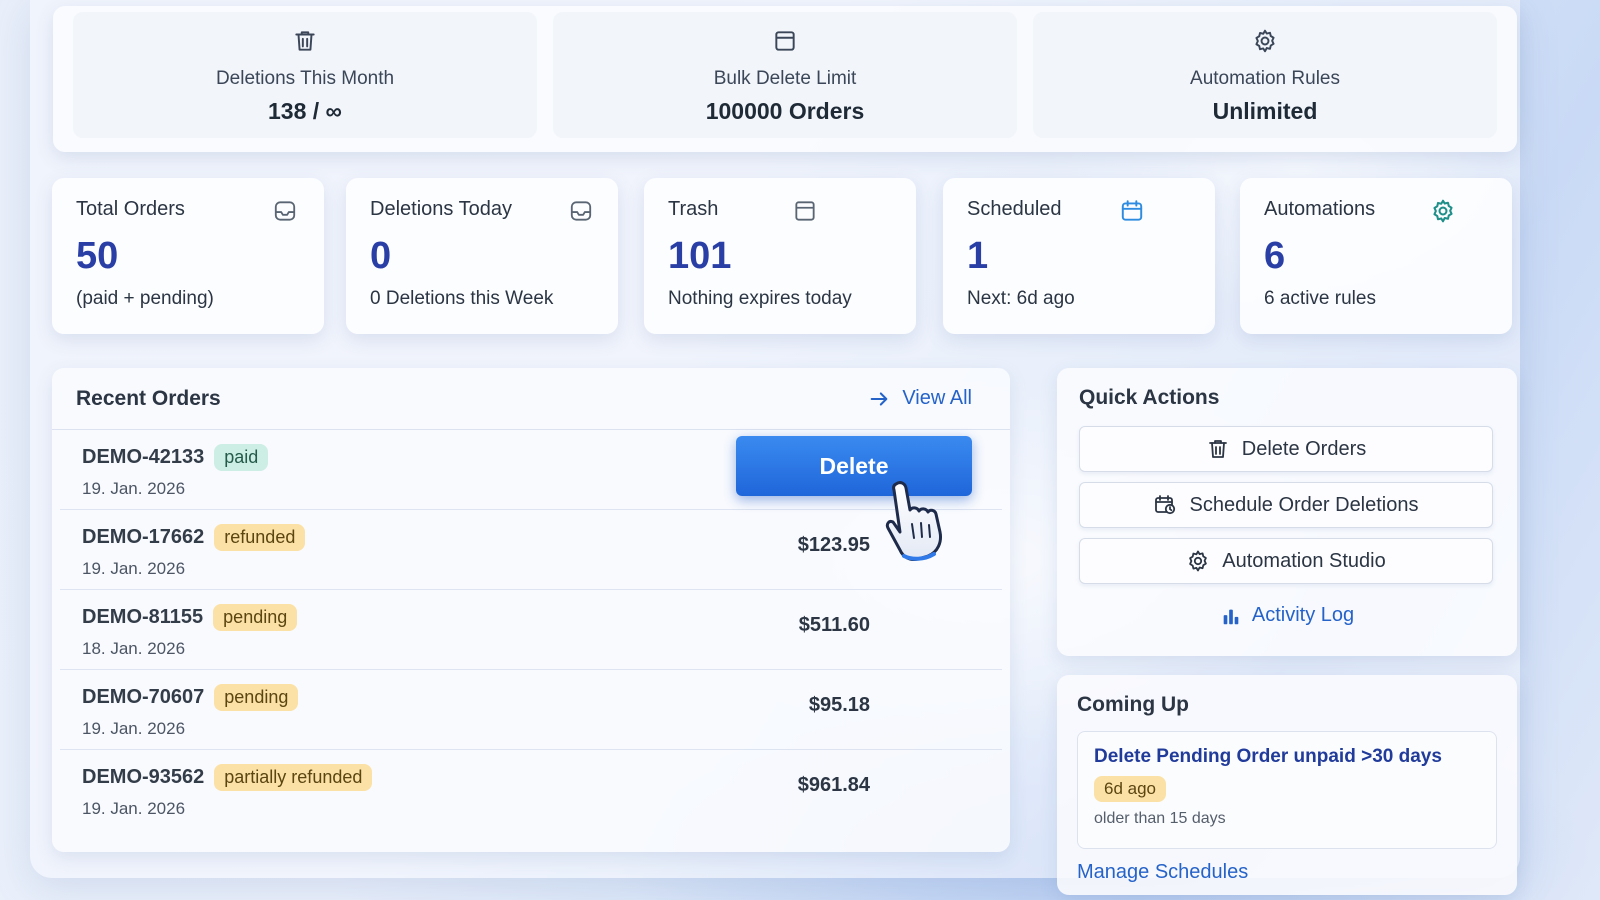 The image size is (1600, 900). I want to click on summary-label: Deletions This Month, so click(305, 78).